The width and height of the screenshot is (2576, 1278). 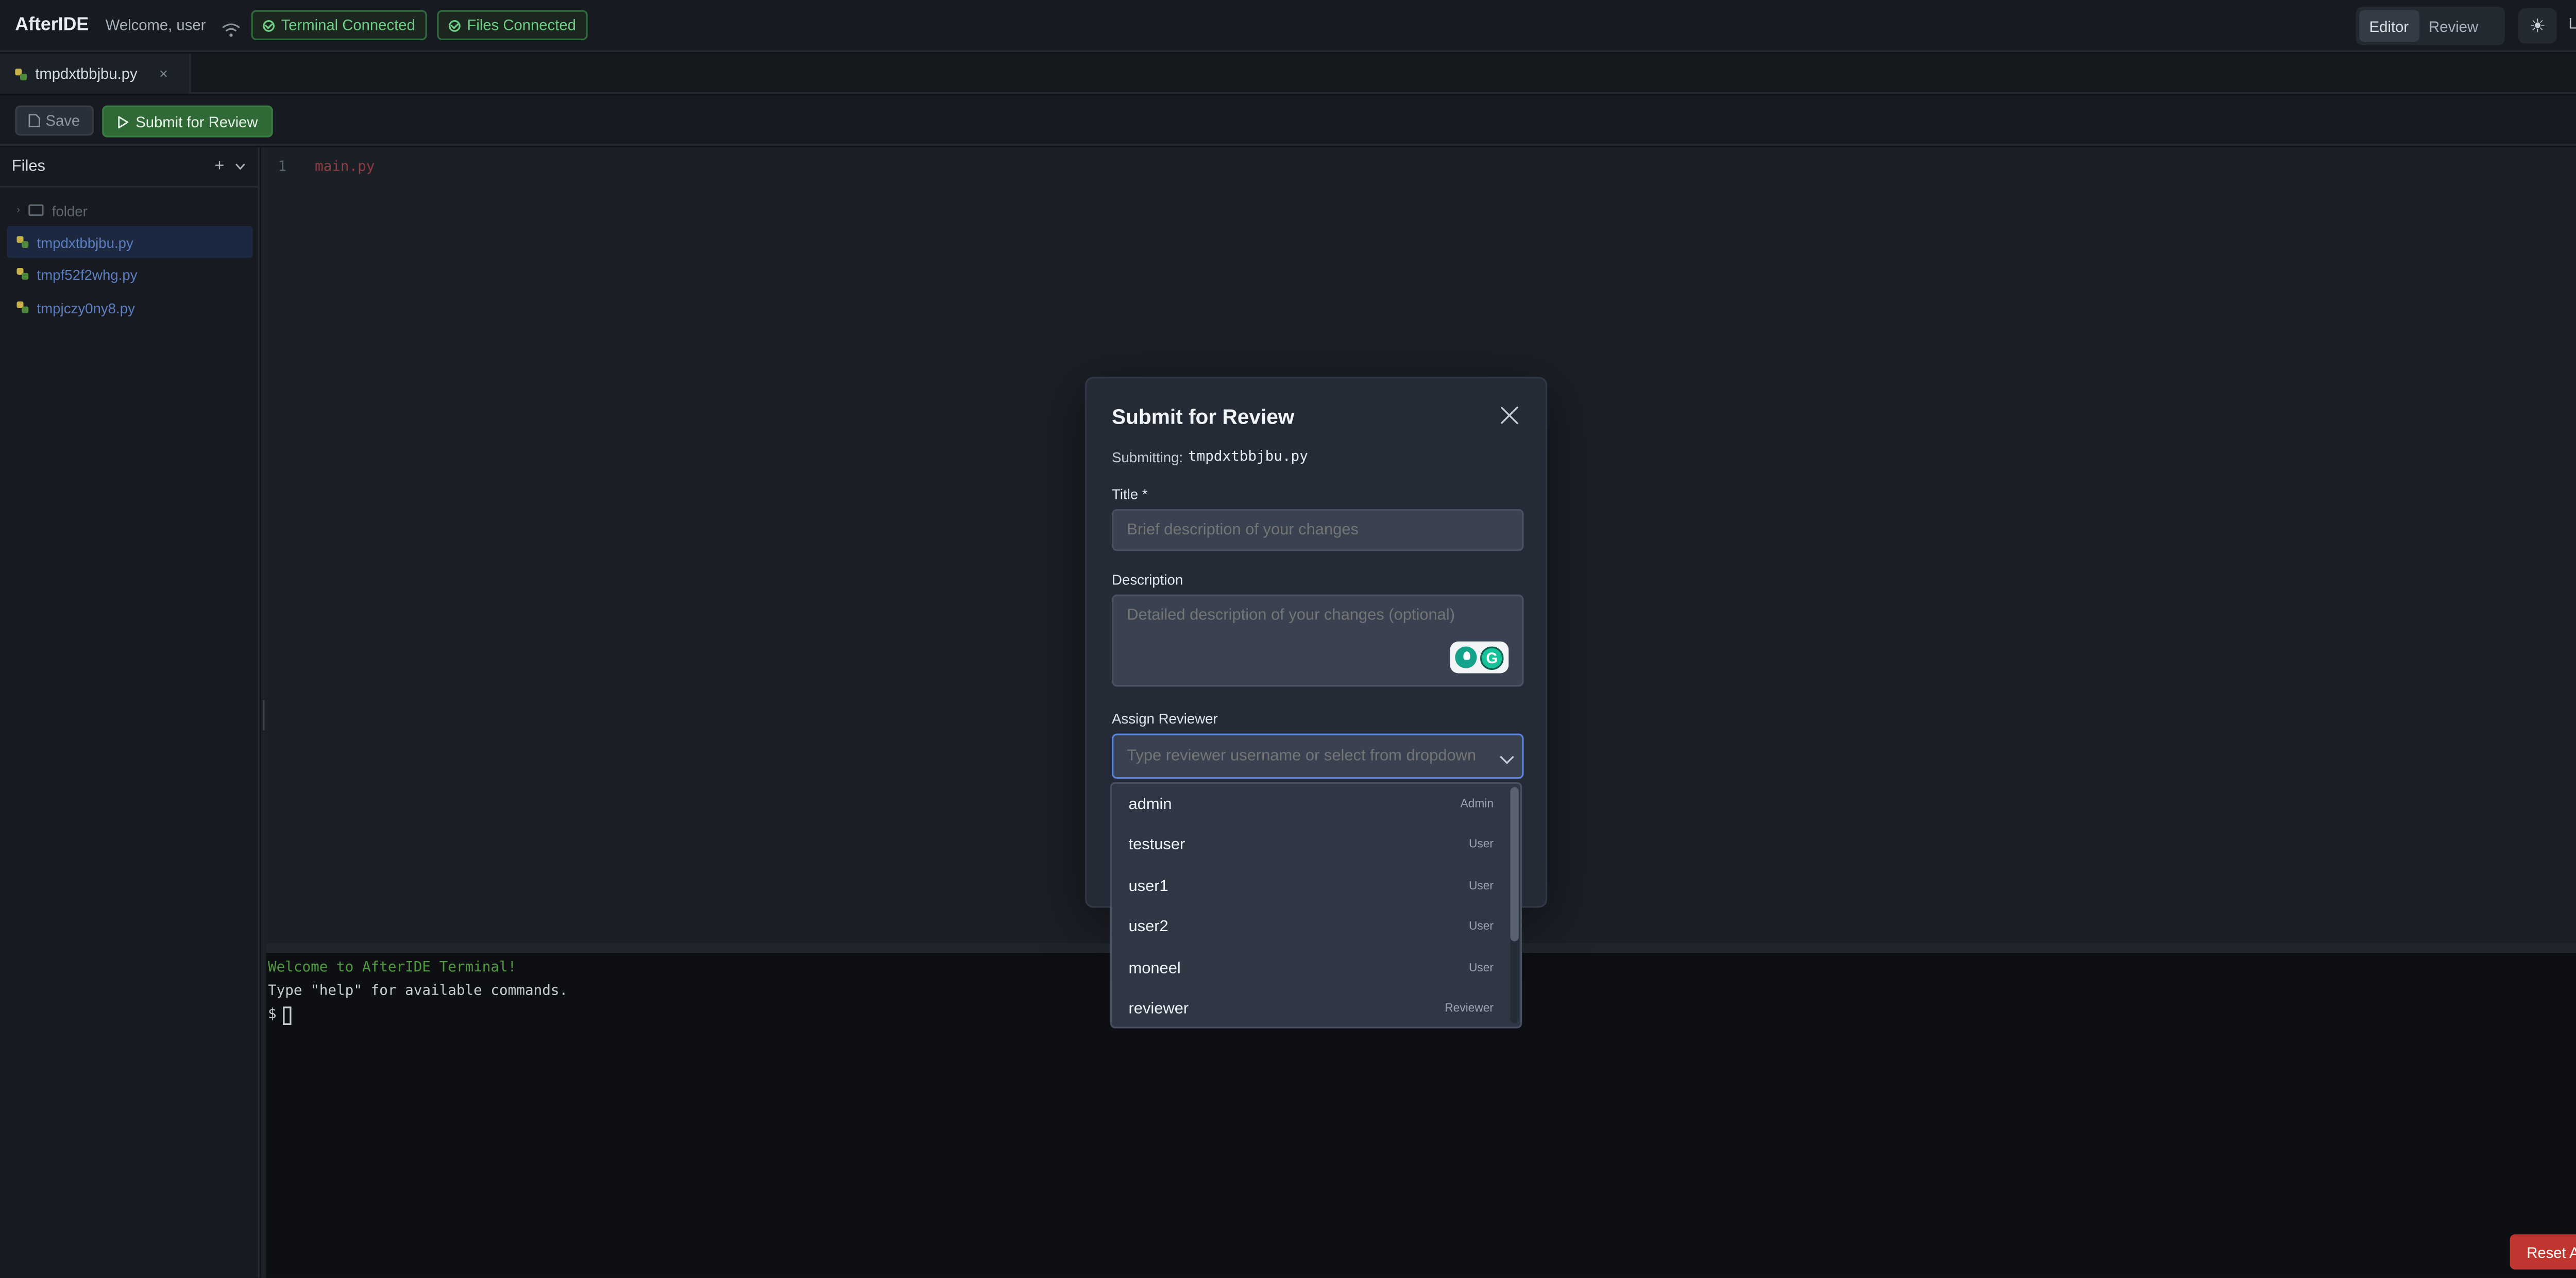 What do you see at coordinates (2572, 24) in the screenshot?
I see `logout-button: Logout` at bounding box center [2572, 24].